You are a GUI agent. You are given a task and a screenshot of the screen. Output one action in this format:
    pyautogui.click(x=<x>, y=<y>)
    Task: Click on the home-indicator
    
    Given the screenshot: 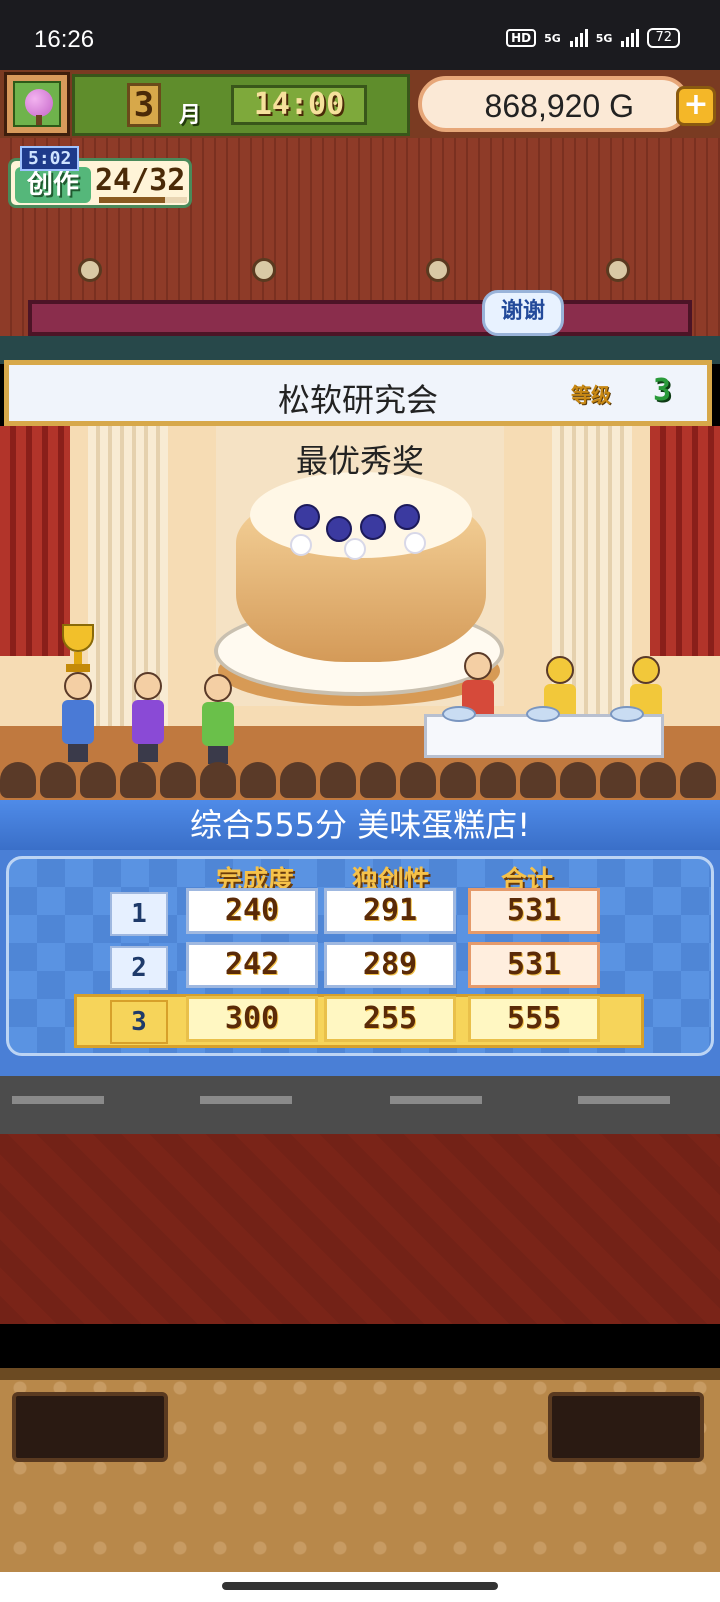 What is the action you would take?
    pyautogui.click(x=360, y=1586)
    